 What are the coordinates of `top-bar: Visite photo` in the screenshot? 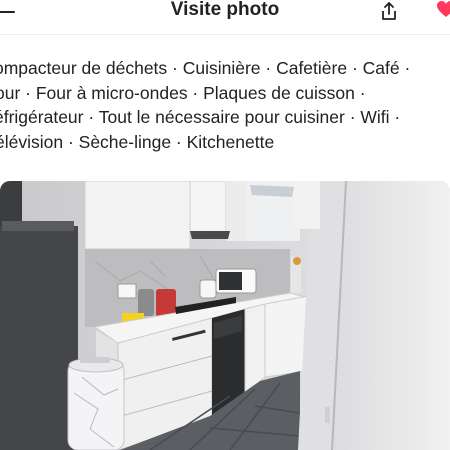 It's located at (225, 17).